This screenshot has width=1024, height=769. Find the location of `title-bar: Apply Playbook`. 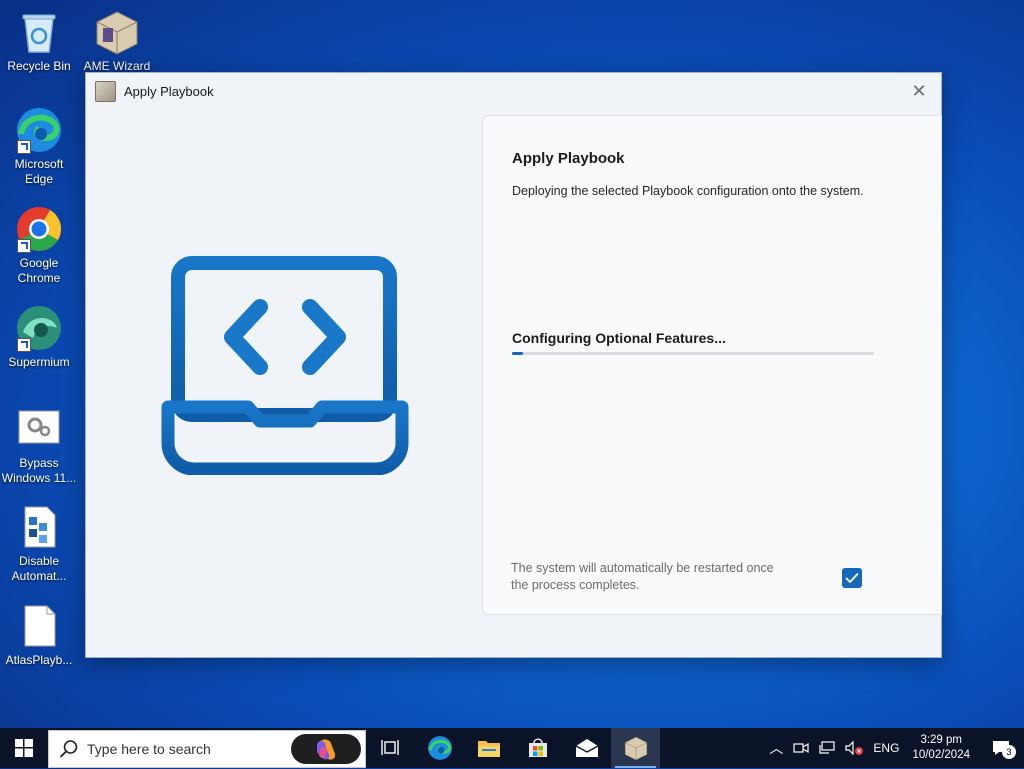

title-bar: Apply Playbook is located at coordinates (513, 91).